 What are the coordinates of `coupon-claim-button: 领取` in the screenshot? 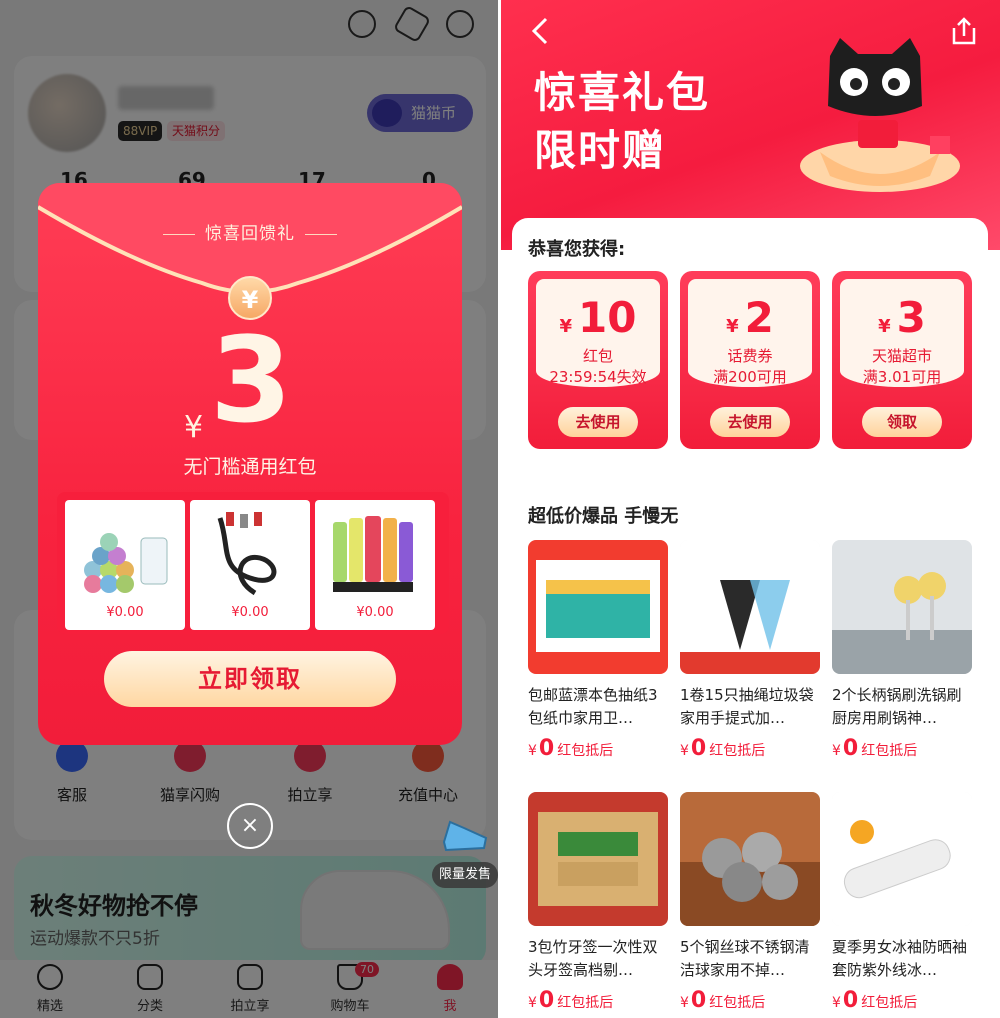 It's located at (902, 422).